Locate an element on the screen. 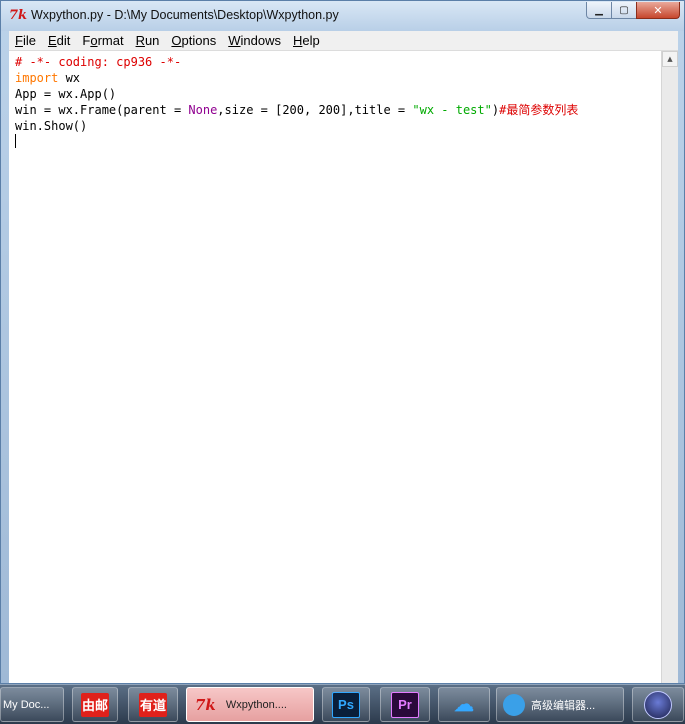 The height and width of the screenshot is (724, 685). media-player-icon is located at coordinates (658, 704).